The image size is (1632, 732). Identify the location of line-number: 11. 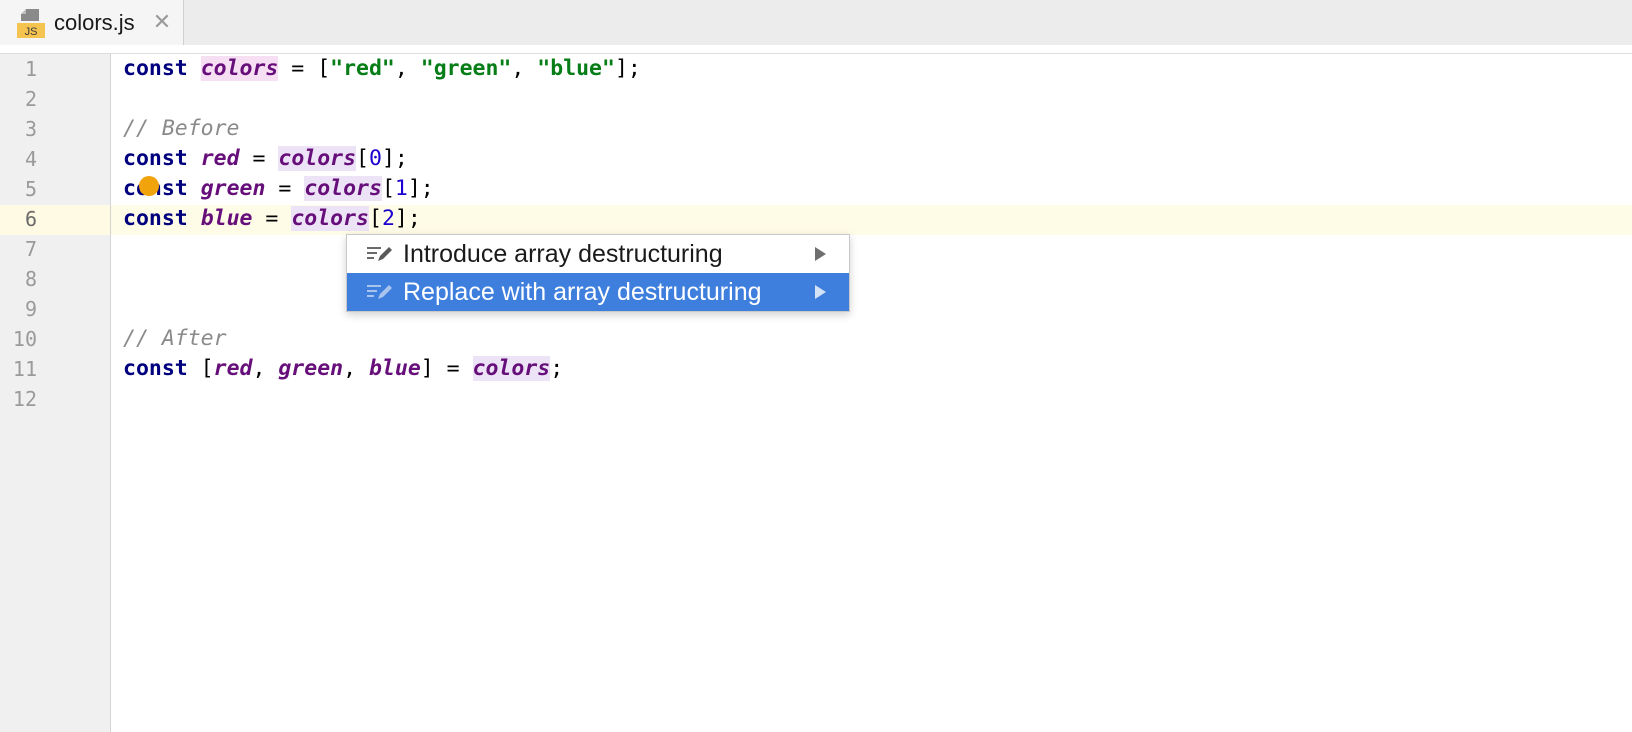
(24, 369).